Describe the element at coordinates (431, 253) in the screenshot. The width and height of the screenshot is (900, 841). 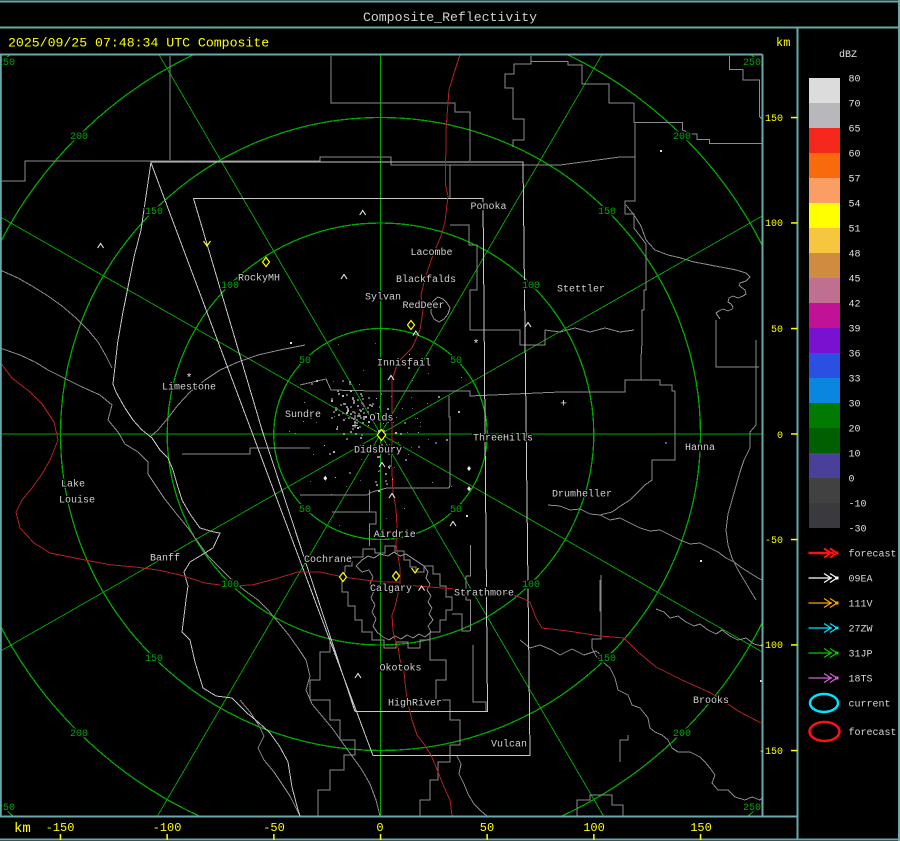
I see `svg-text: Lacombe` at that location.